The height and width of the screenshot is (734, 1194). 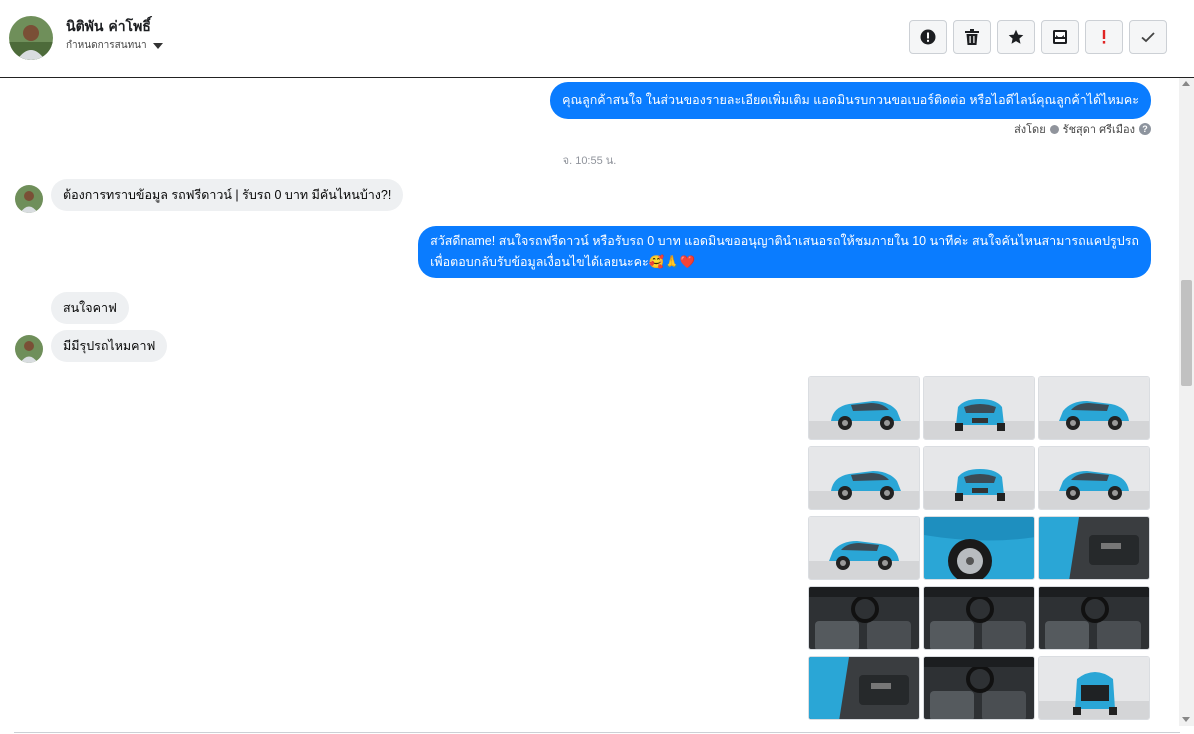 I want to click on scroll-thumb, so click(x=1186, y=333).